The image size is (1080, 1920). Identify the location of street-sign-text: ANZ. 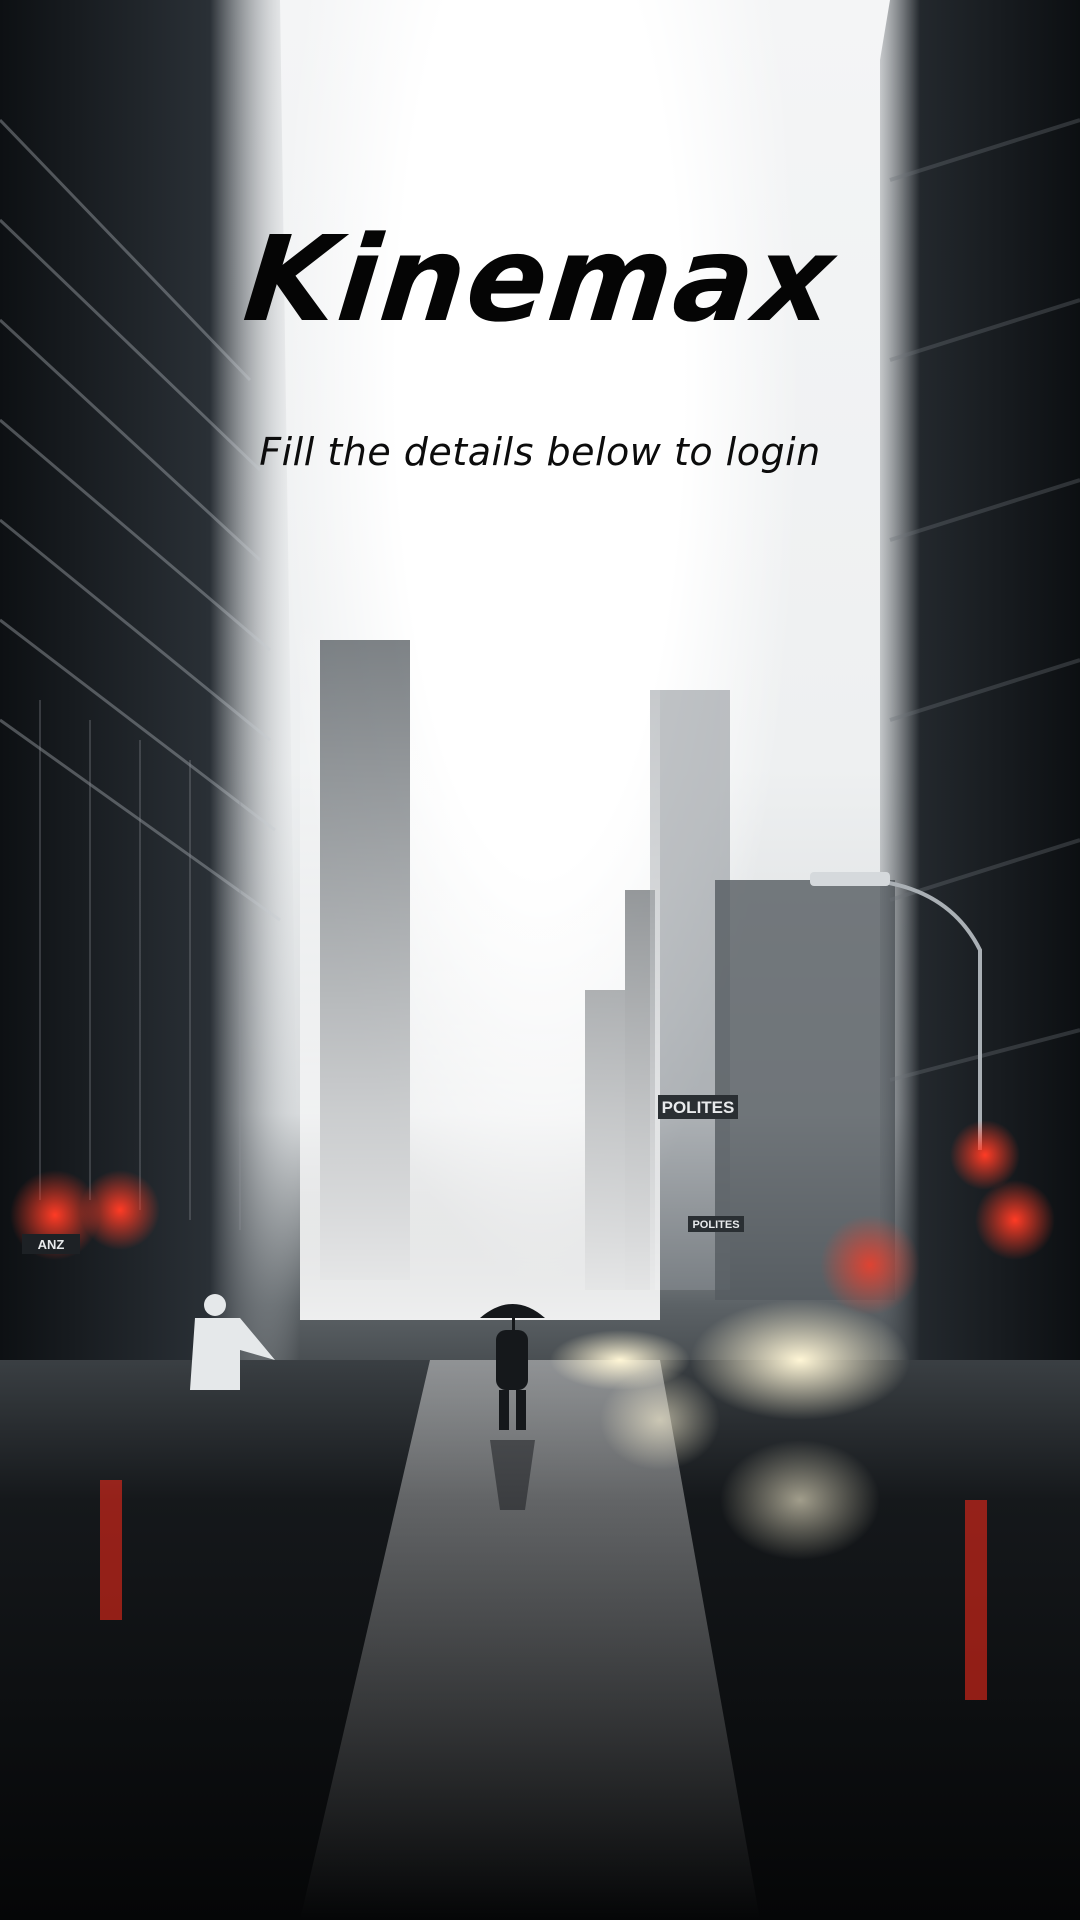
(51, 1244).